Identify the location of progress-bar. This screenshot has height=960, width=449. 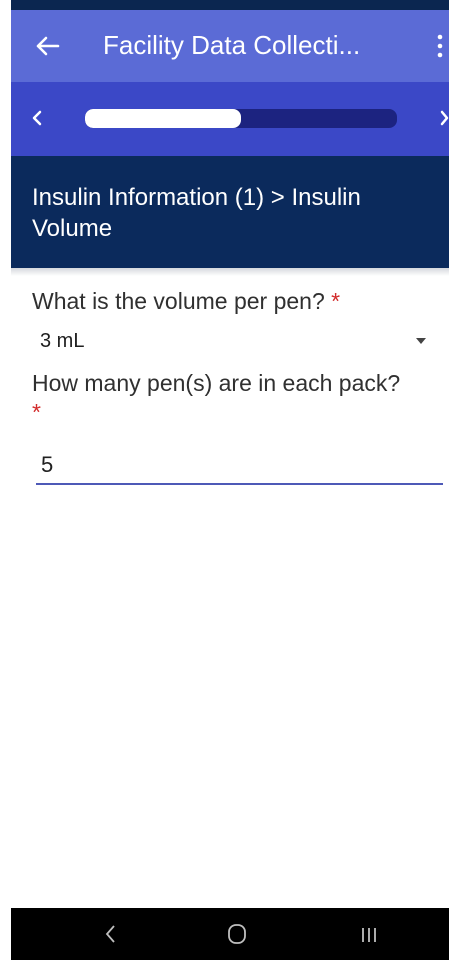
(241, 118).